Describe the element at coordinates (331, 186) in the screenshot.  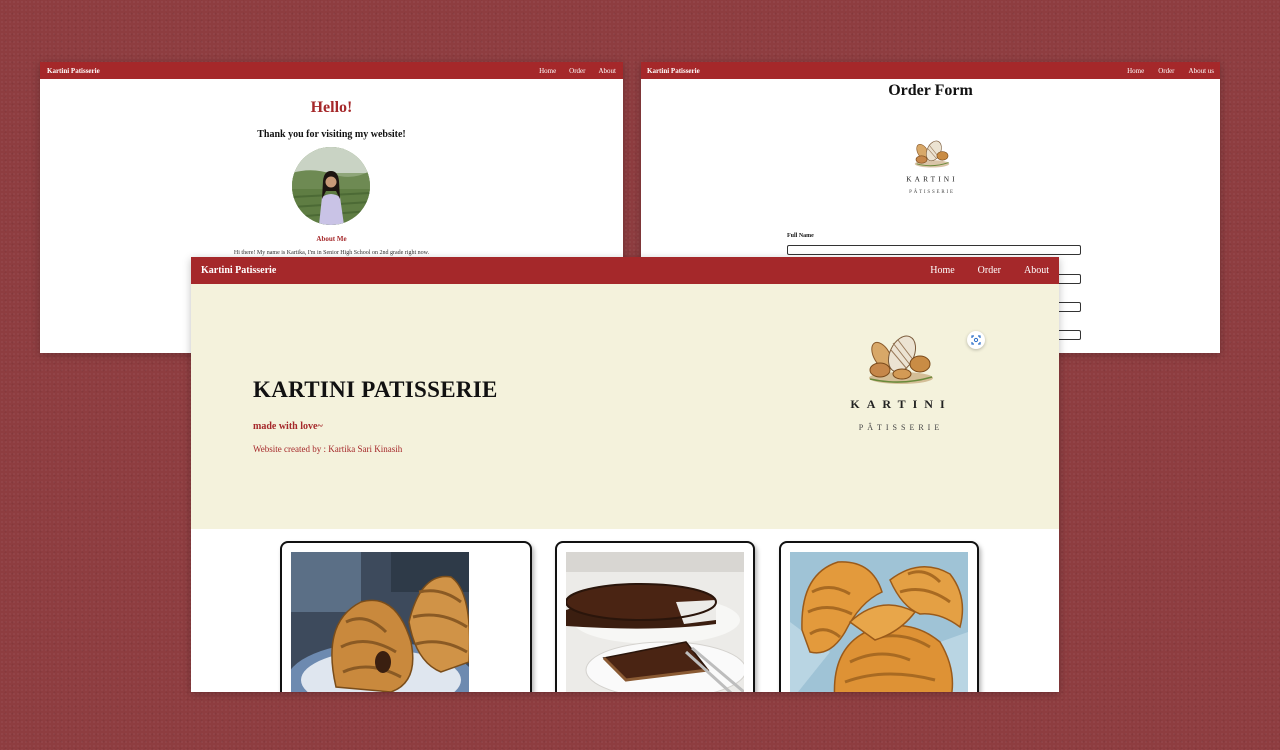
I see `profile-photo` at that location.